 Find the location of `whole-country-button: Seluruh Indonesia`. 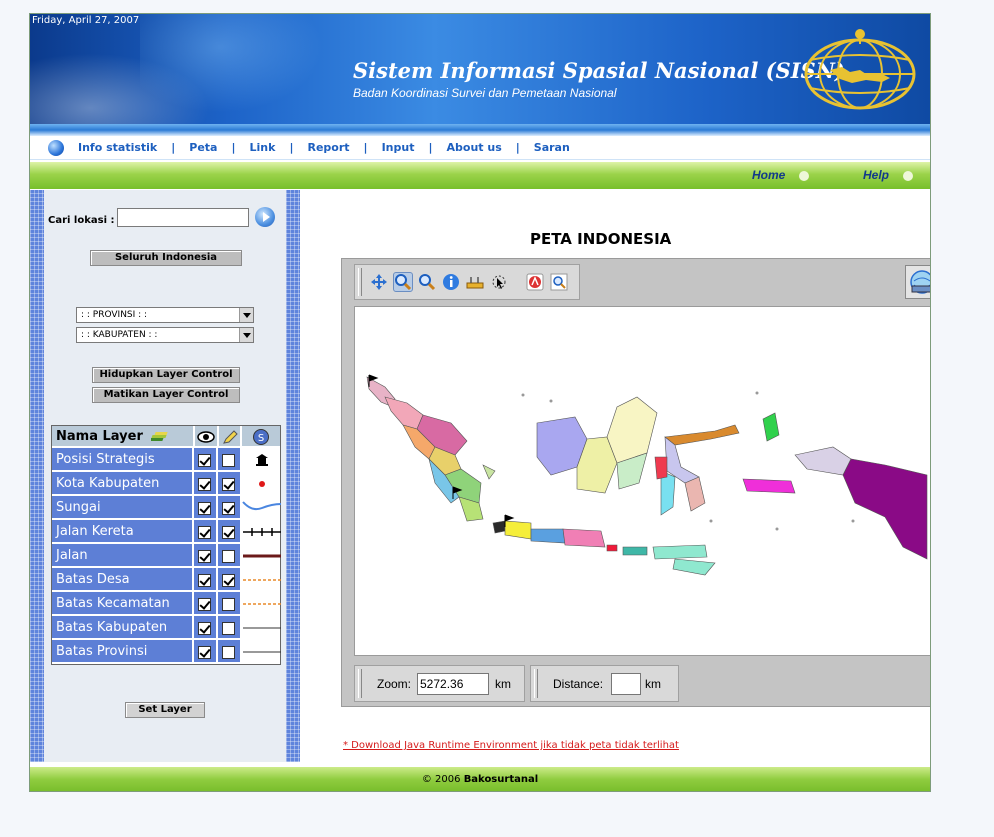

whole-country-button: Seluruh Indonesia is located at coordinates (166, 258).